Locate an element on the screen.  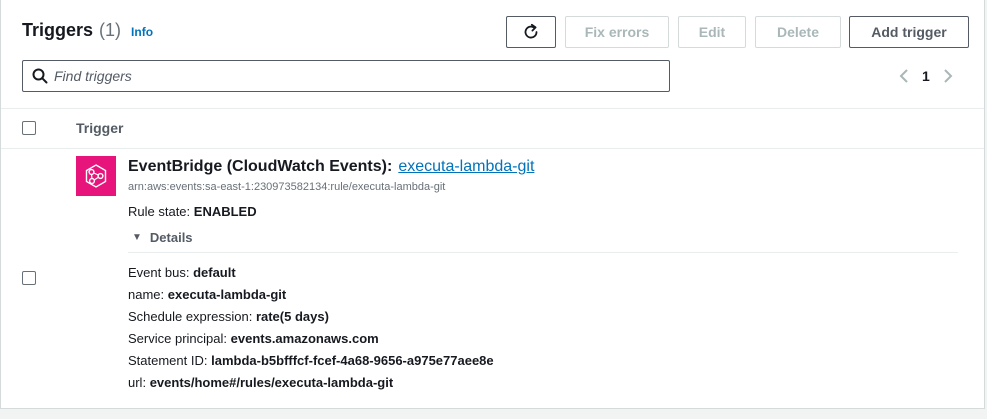
detail-value: rate(5 days) is located at coordinates (292, 316).